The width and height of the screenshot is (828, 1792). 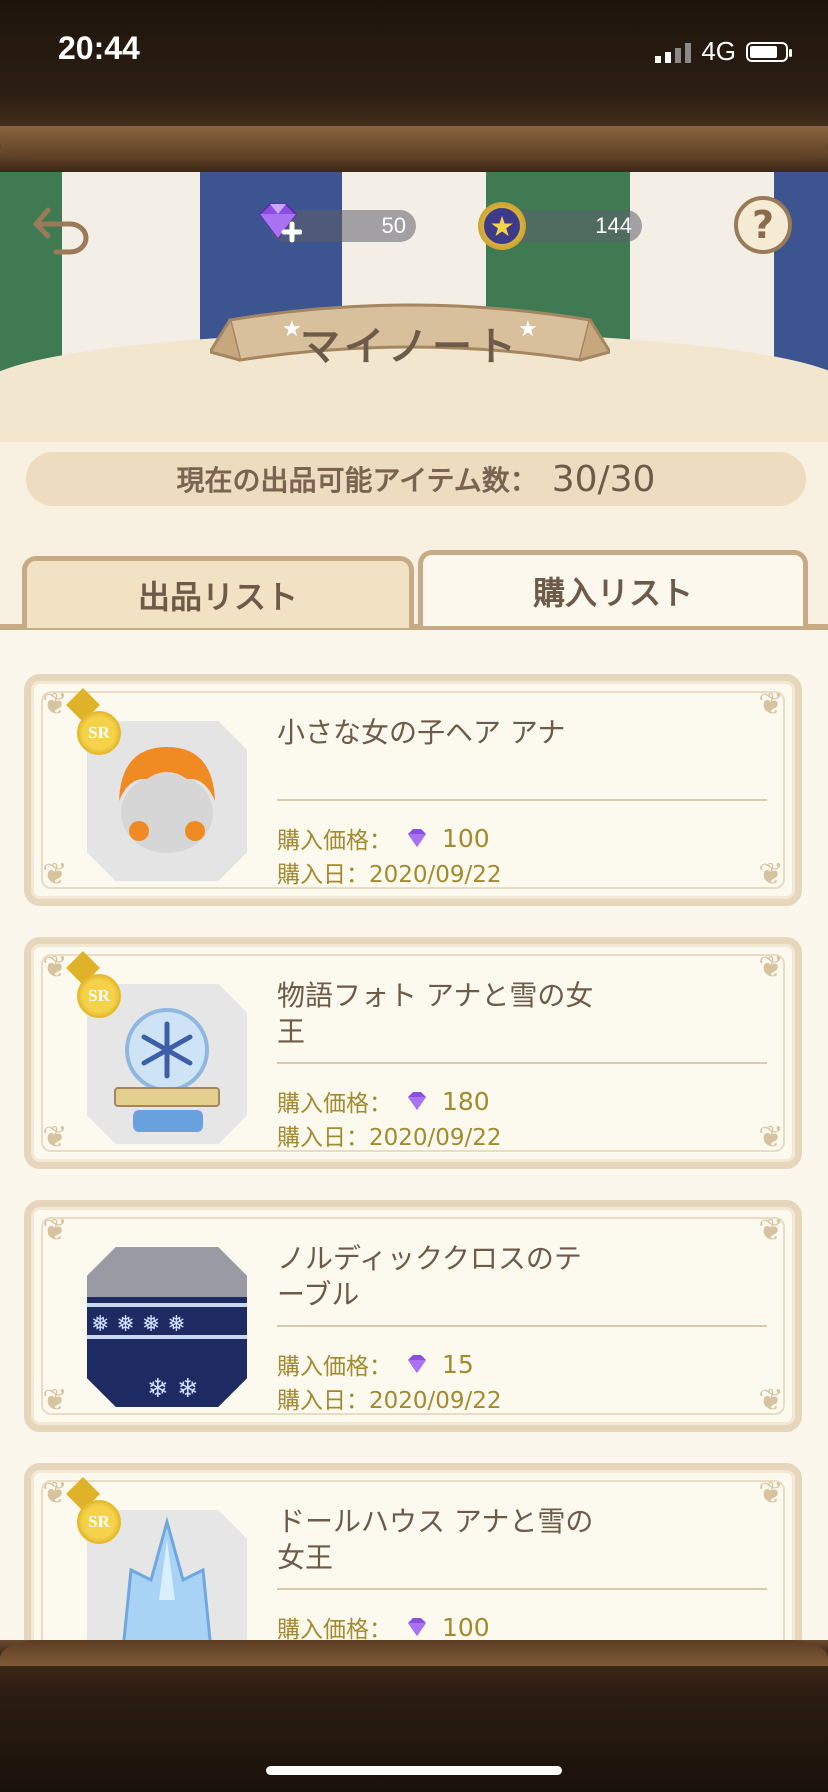 I want to click on capacity-label: 現在の出品可能アイテム数：, so click(x=357, y=480).